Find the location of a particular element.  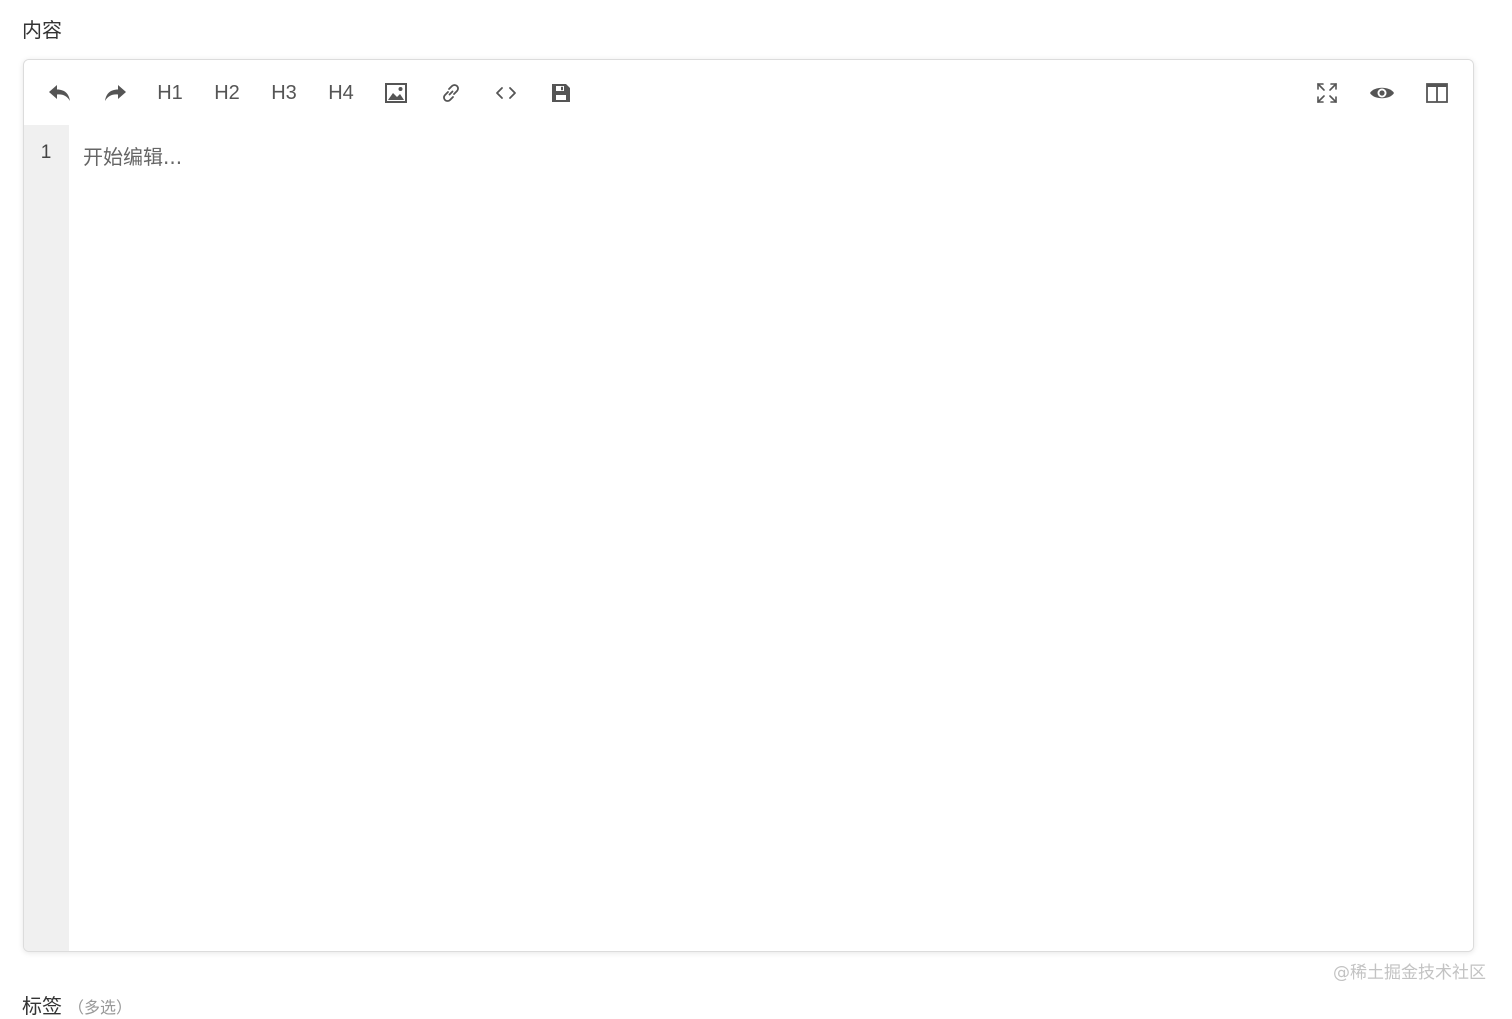

undo-button is located at coordinates (60, 93).